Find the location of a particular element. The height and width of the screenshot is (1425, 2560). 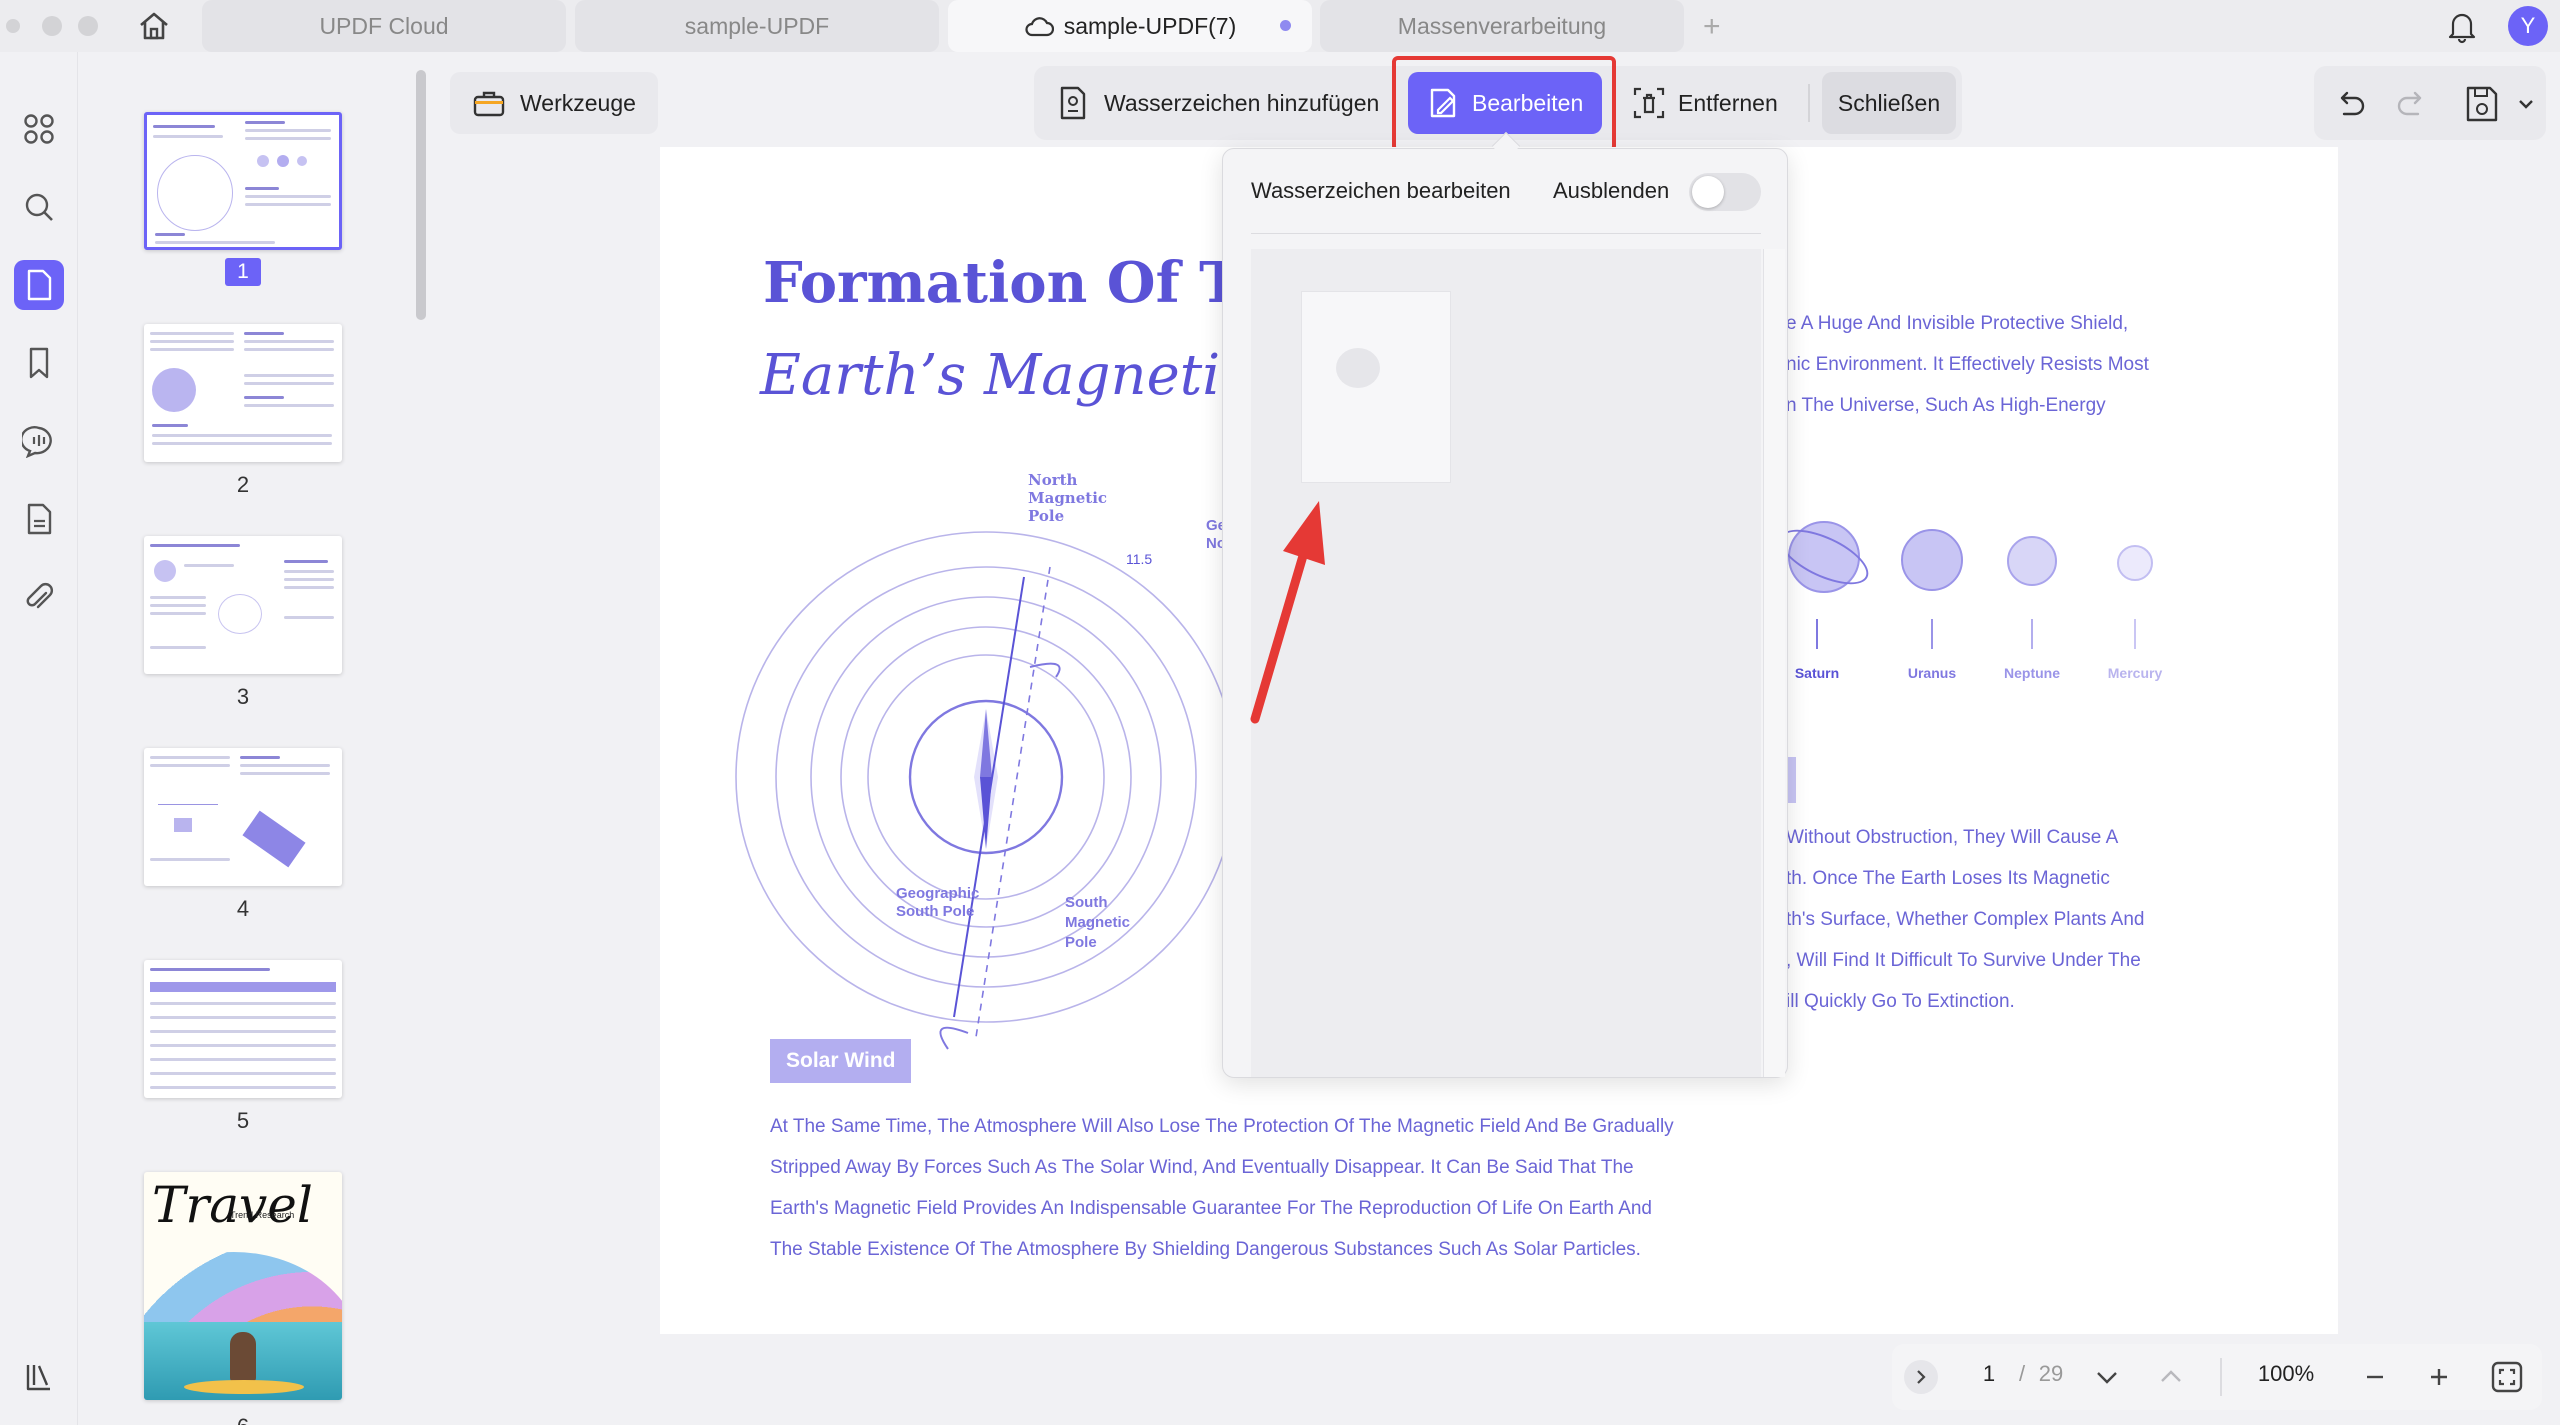

save-options-chevron-down-icon is located at coordinates (2526, 104).